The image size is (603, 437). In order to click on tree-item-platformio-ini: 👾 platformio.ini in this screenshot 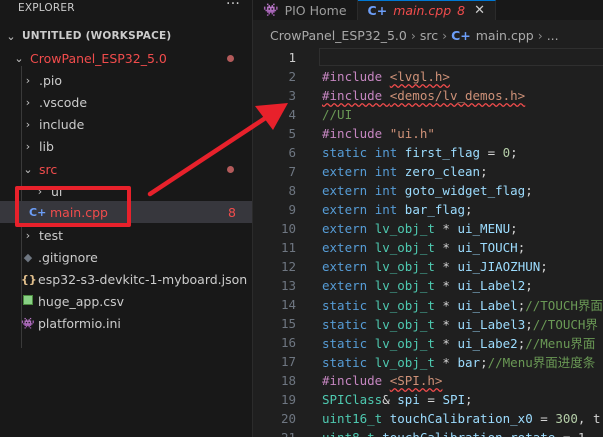, I will do `click(126, 323)`.